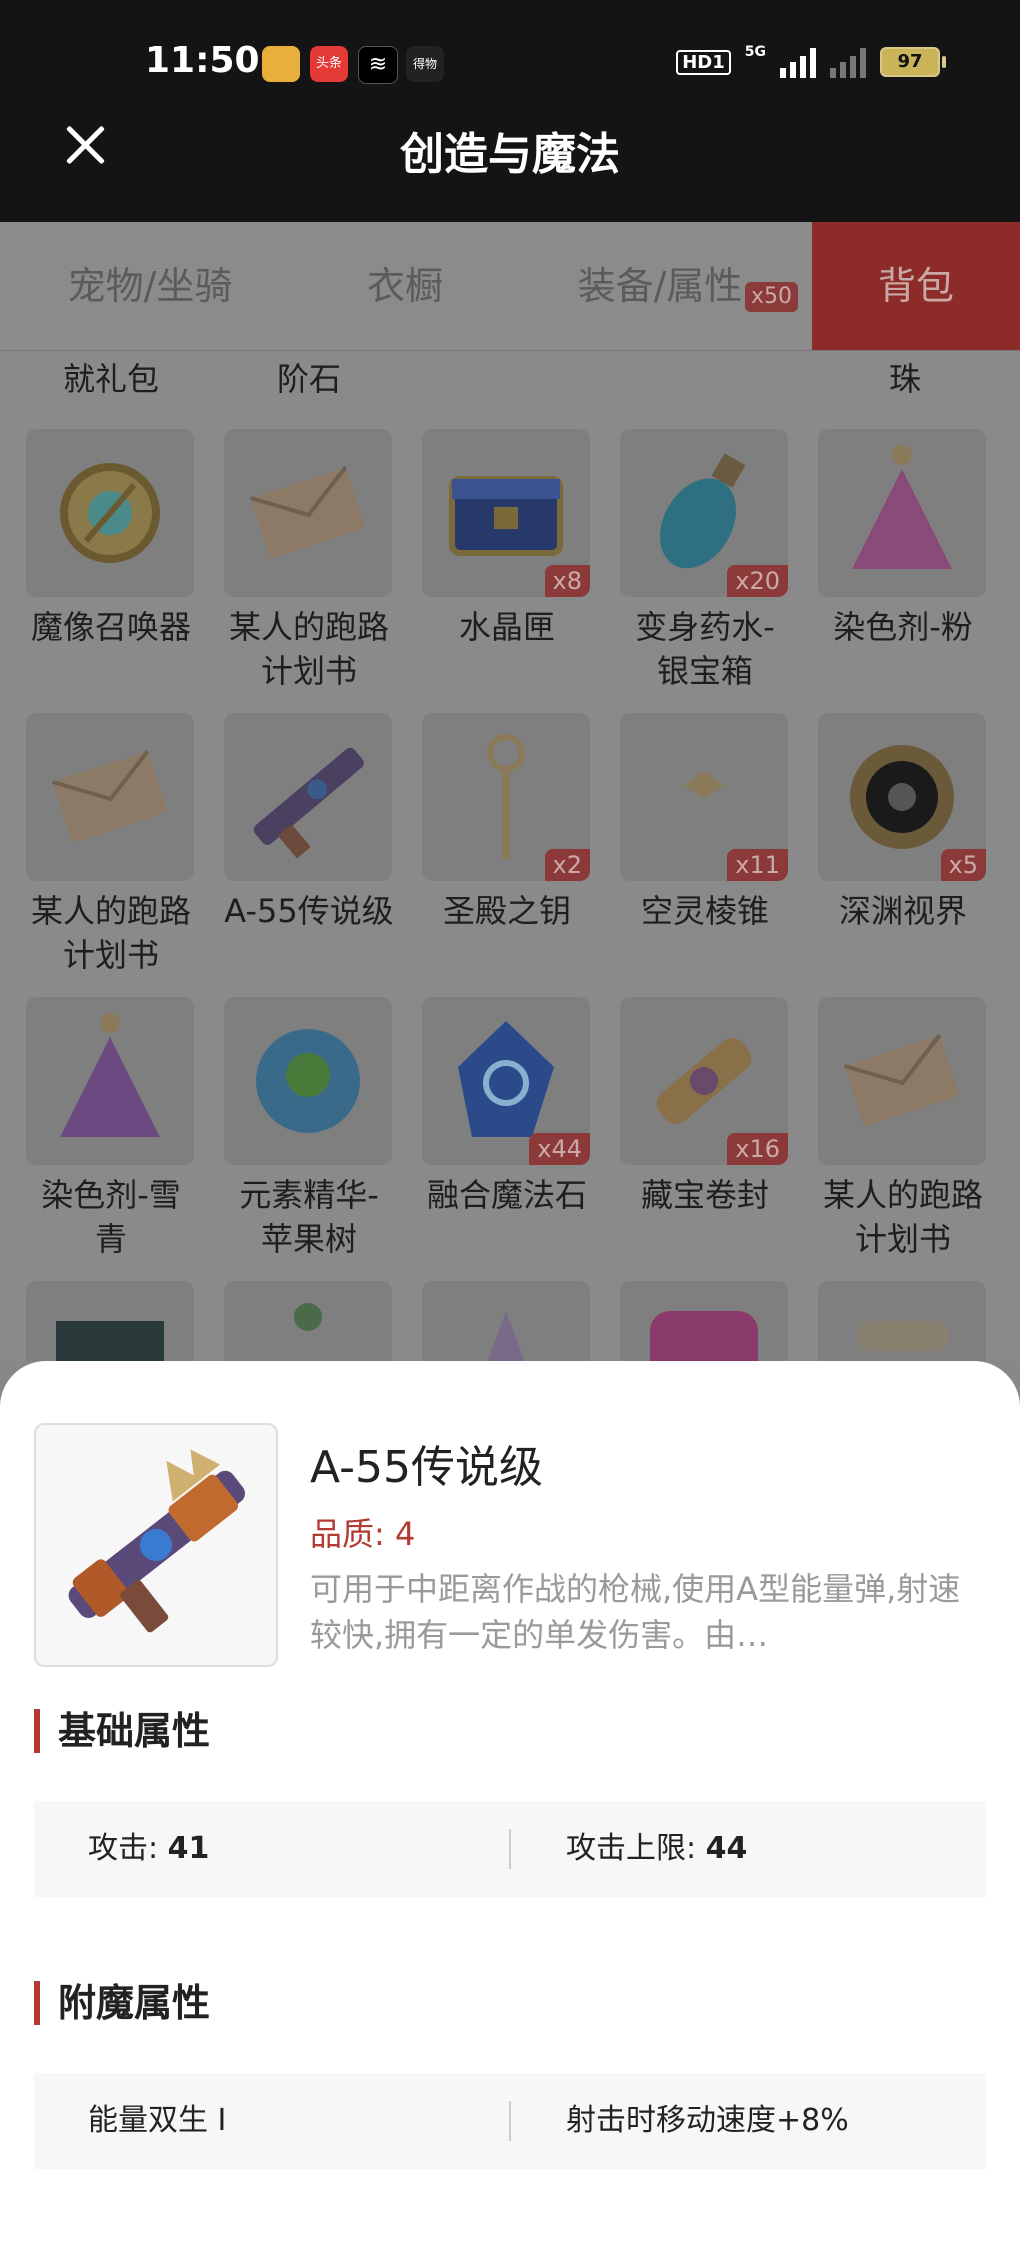  What do you see at coordinates (704, 911) in the screenshot?
I see `item-name: 空灵棱锥` at bounding box center [704, 911].